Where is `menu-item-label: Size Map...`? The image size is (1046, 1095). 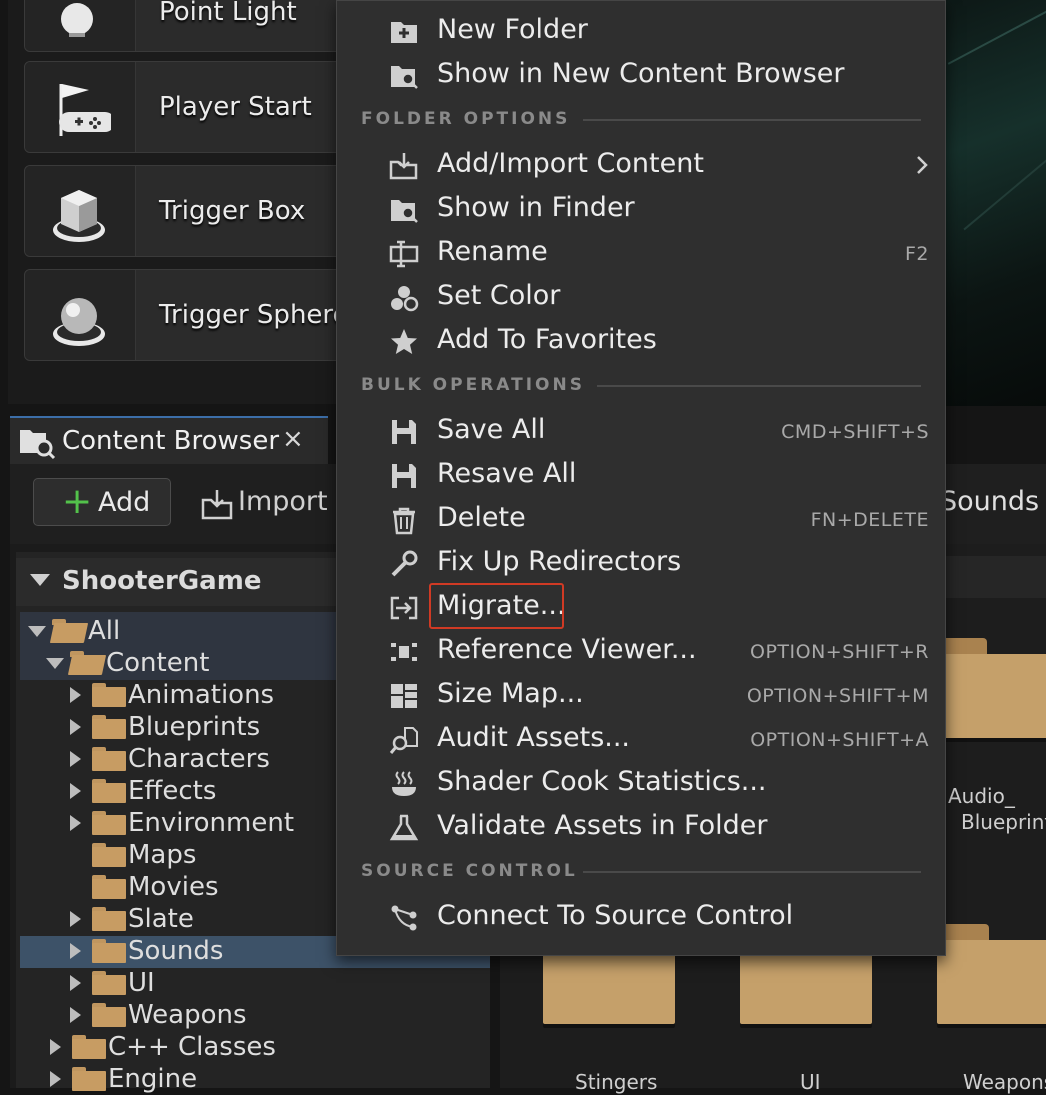 menu-item-label: Size Map... is located at coordinates (510, 693).